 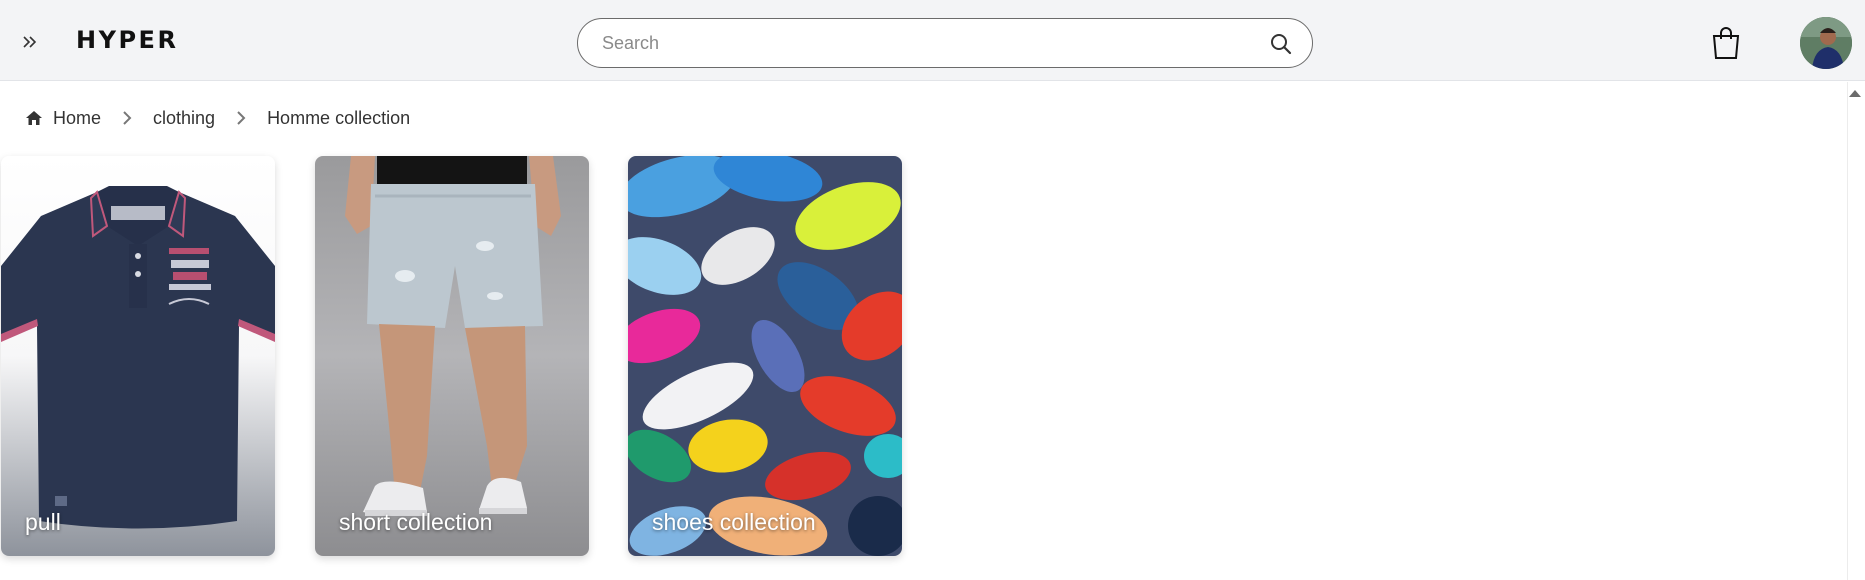 I want to click on category-label: short collection, so click(x=416, y=522).